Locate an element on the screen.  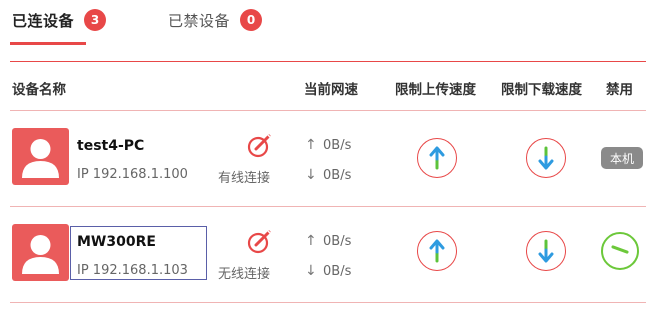
banned-count-badge: 0 is located at coordinates (251, 20).